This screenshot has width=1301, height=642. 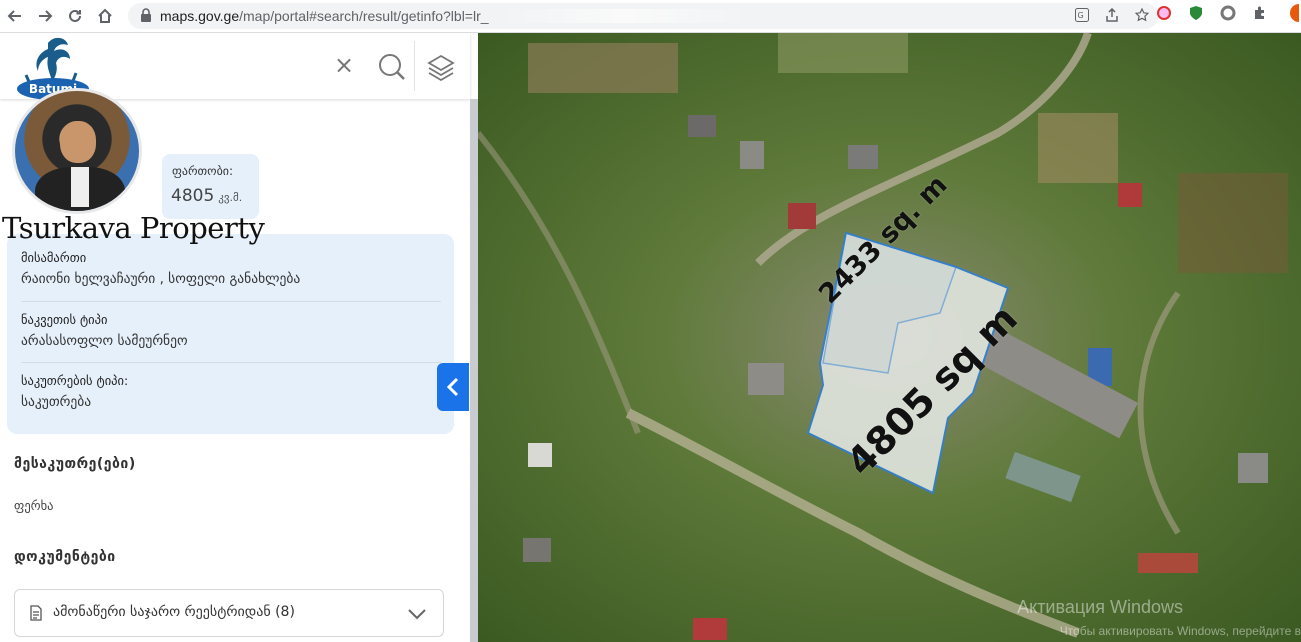 What do you see at coordinates (1260, 13) in the screenshot?
I see `puzzle-icon` at bounding box center [1260, 13].